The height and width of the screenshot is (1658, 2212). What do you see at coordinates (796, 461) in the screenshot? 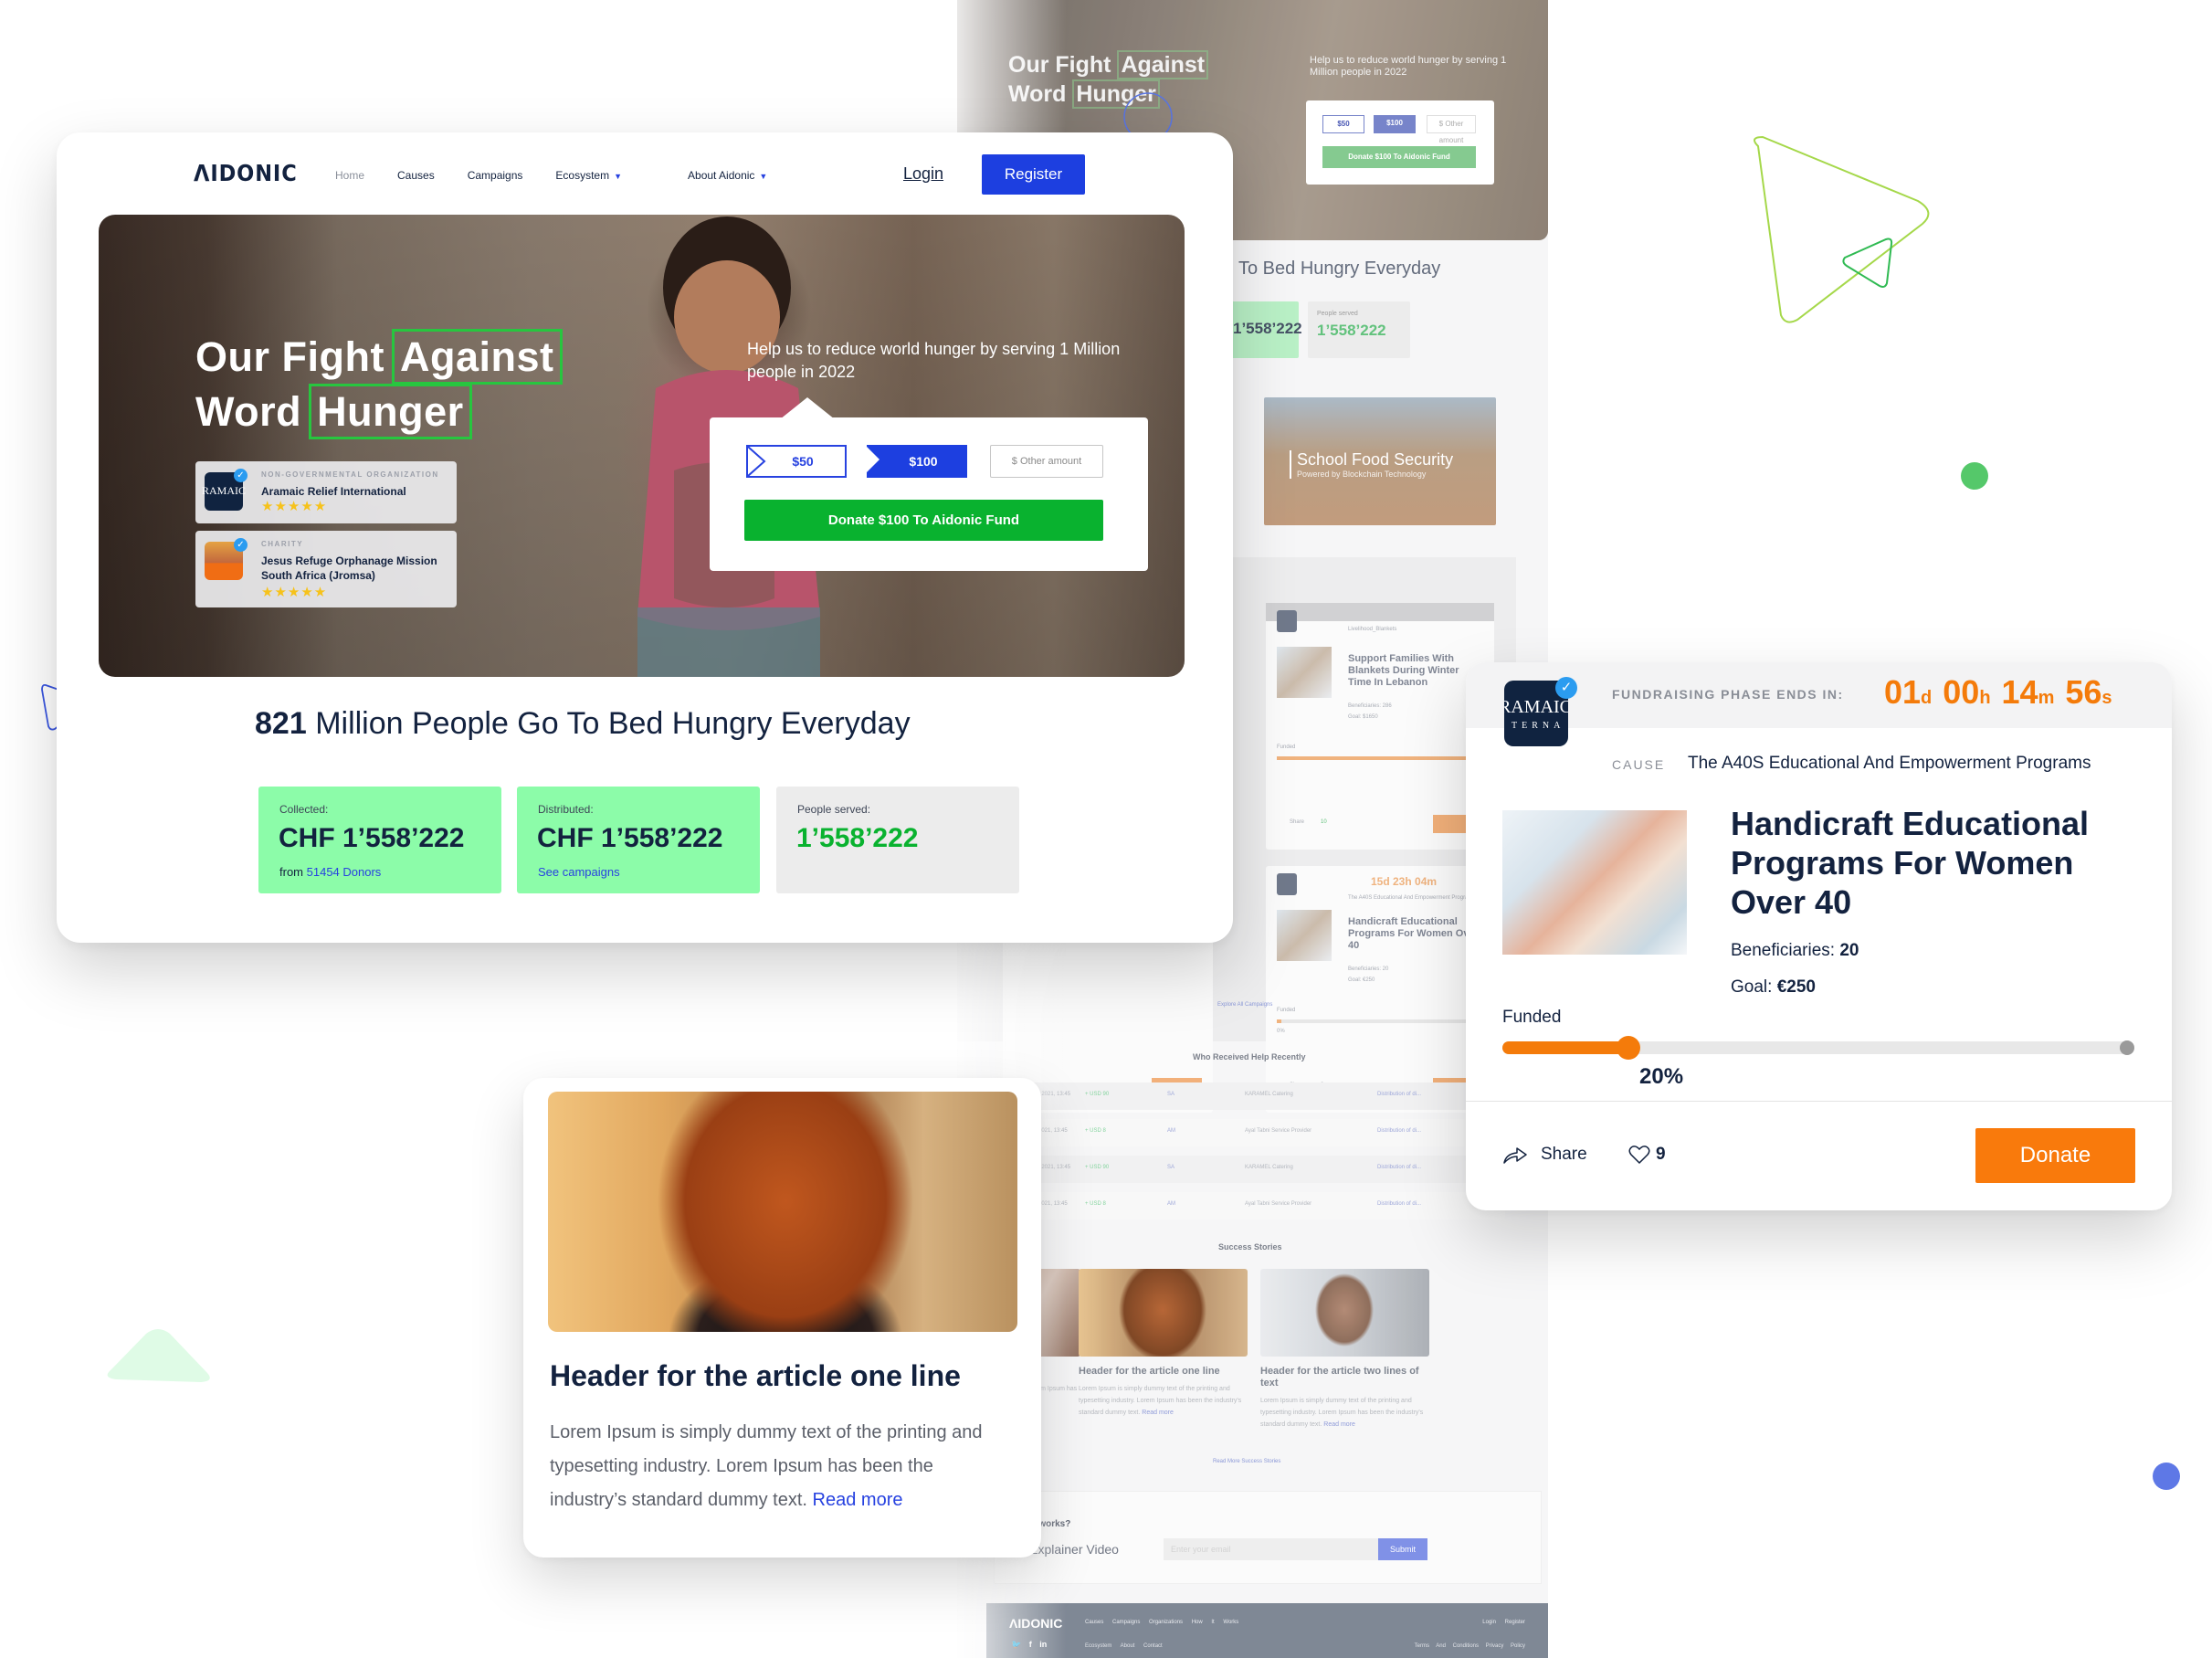
I see `amount-50-button: $50` at bounding box center [796, 461].